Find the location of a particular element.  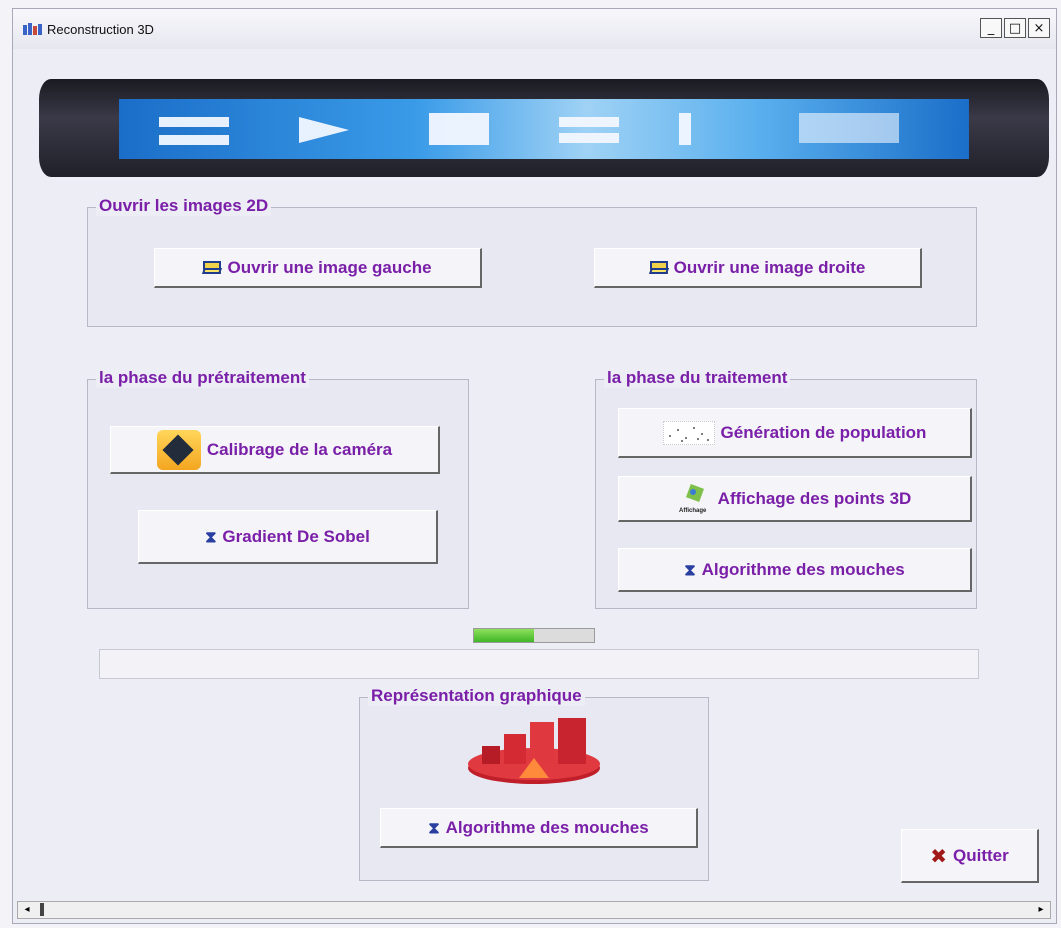

display-points-icon: Affichage is located at coordinates (695, 498).